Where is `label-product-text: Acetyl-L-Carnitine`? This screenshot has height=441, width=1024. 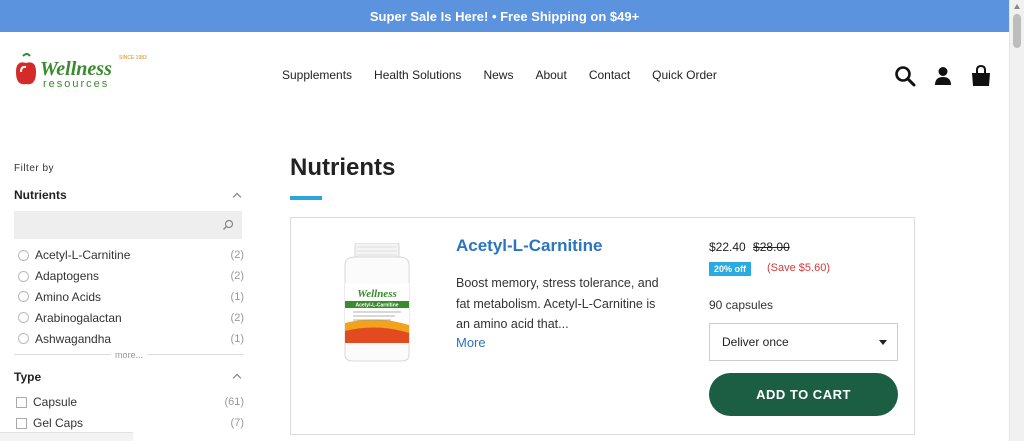 label-product-text: Acetyl-L-Carnitine is located at coordinates (376, 306).